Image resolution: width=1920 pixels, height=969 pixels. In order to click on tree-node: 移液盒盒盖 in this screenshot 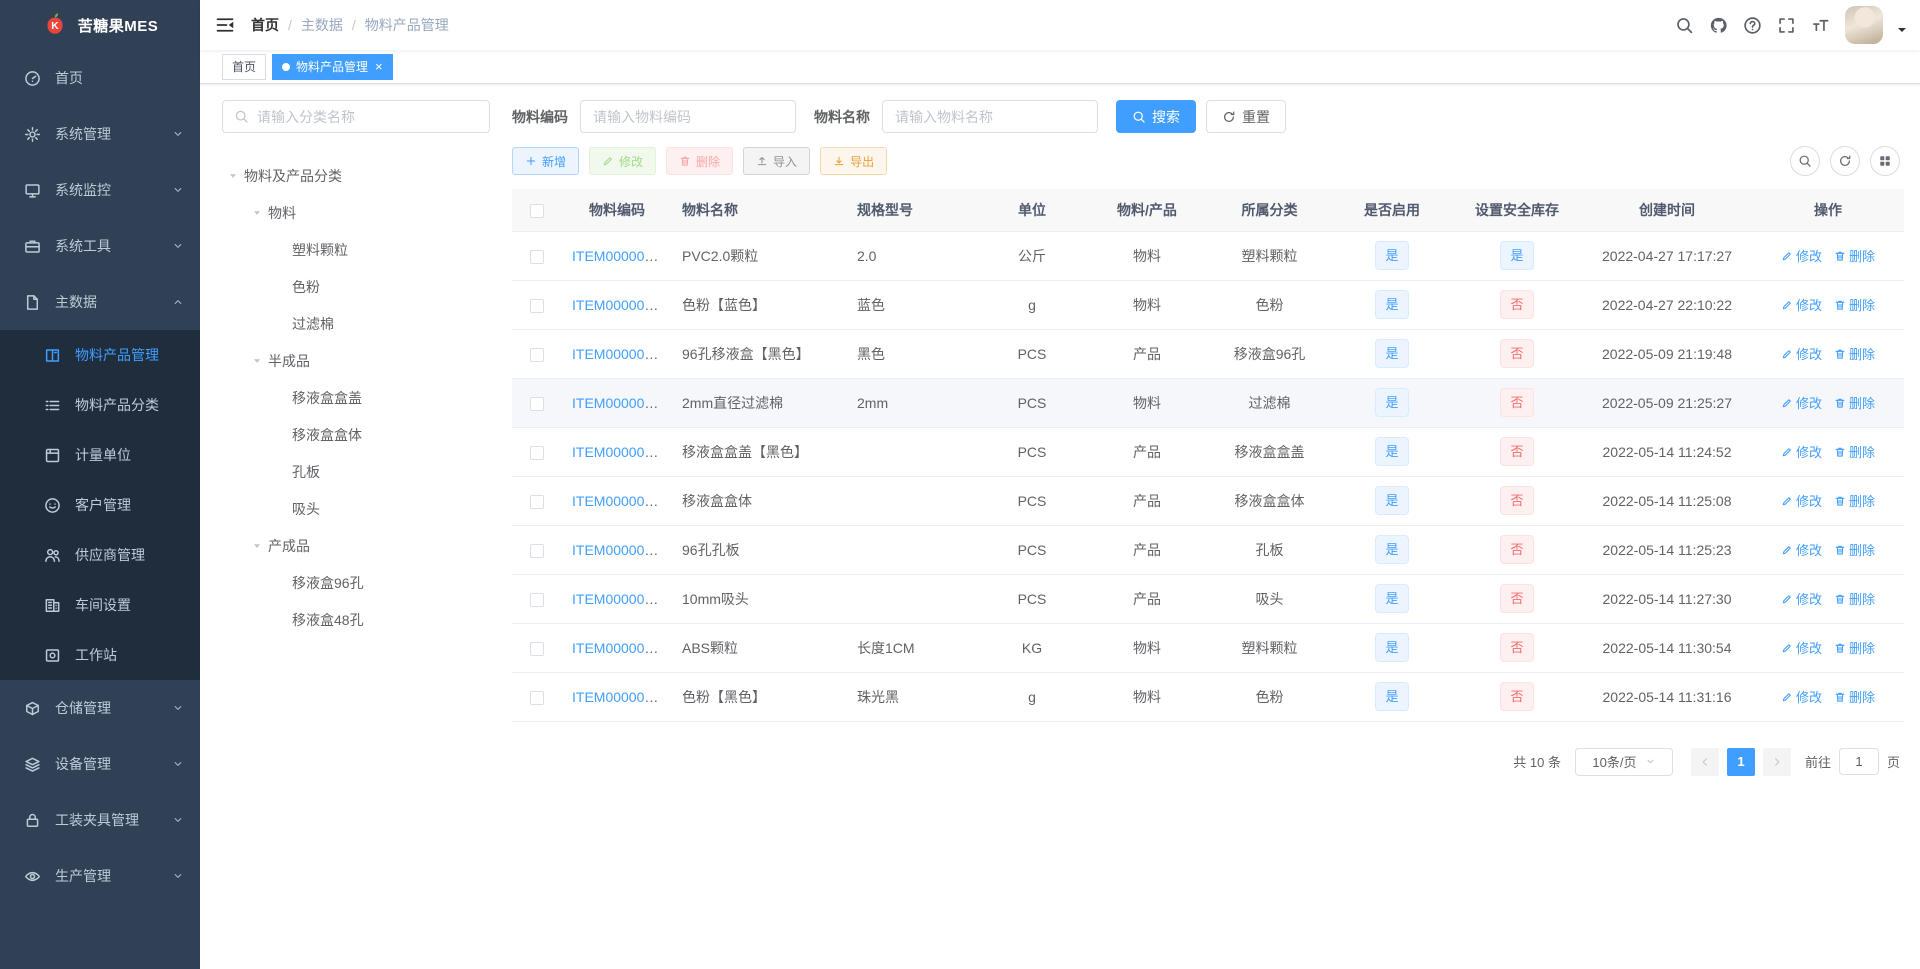, I will do `click(356, 397)`.